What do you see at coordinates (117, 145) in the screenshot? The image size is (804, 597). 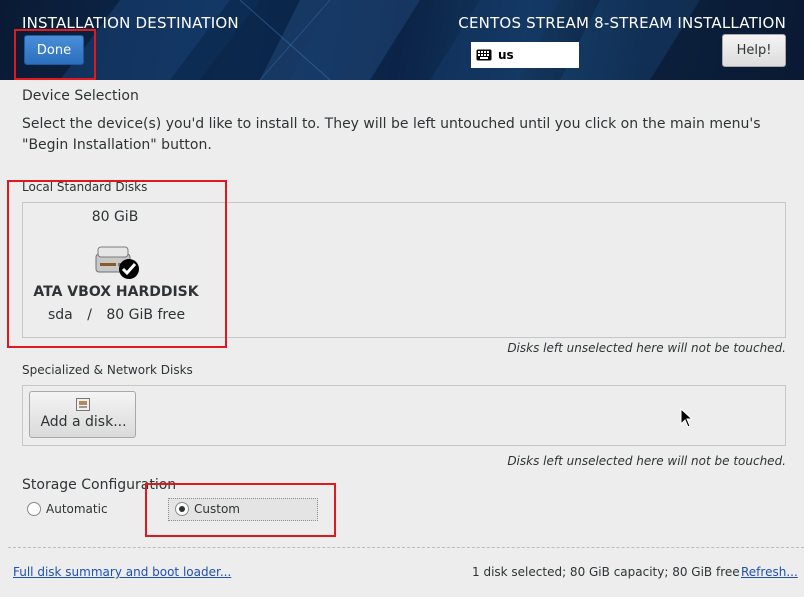 I see `description-line-2: "Begin Installation" button.` at bounding box center [117, 145].